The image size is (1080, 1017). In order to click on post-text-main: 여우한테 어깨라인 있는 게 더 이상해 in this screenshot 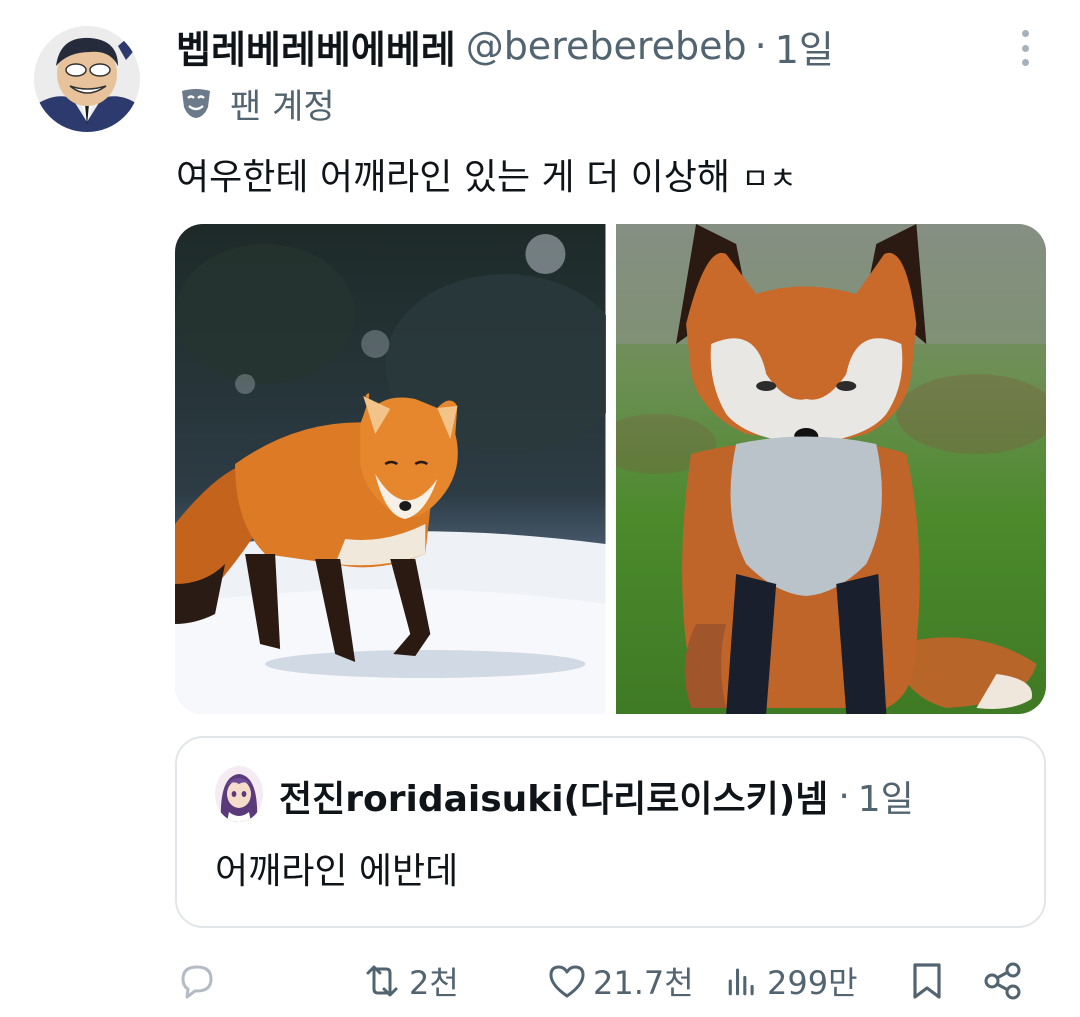, I will do `click(453, 177)`.